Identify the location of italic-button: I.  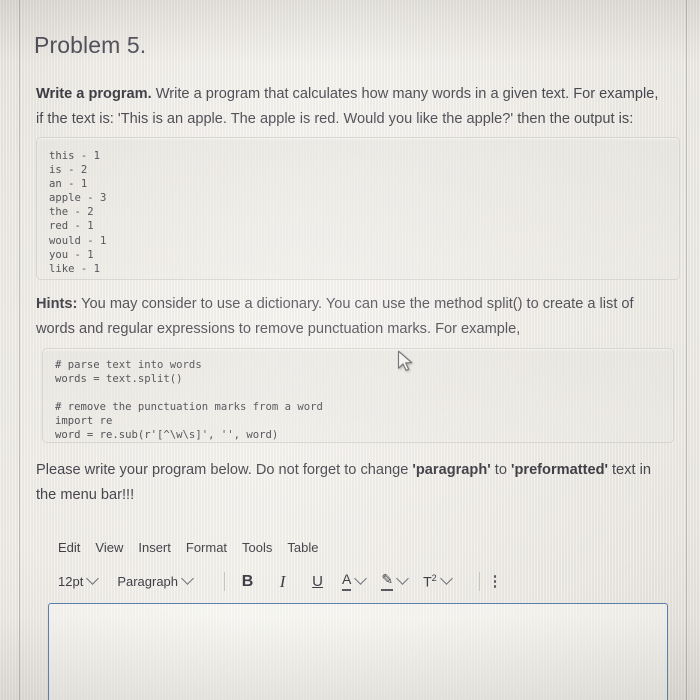
(282, 582).